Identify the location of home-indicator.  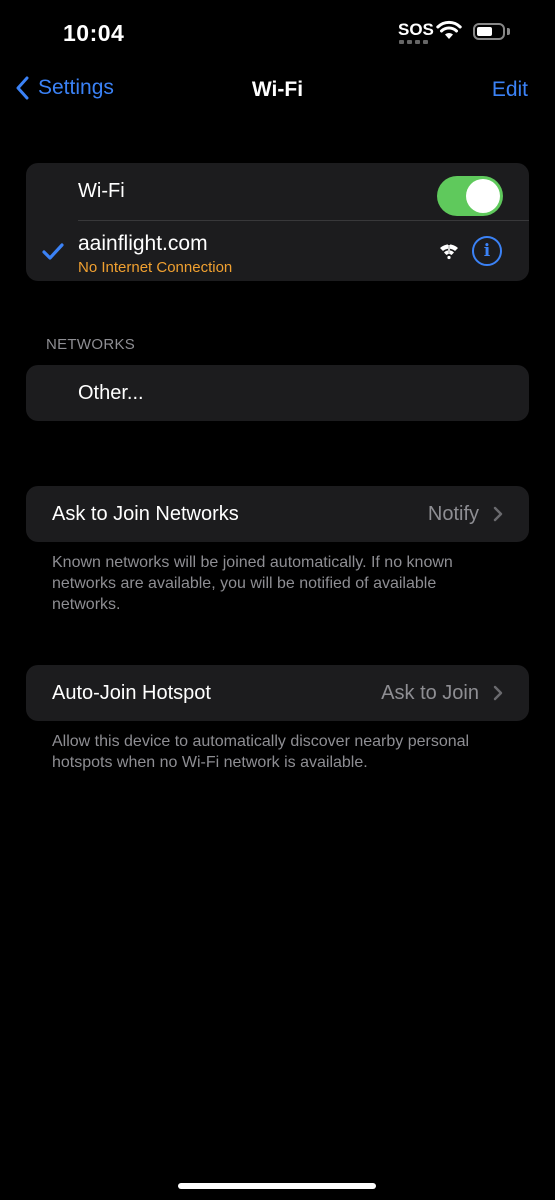
(277, 1186).